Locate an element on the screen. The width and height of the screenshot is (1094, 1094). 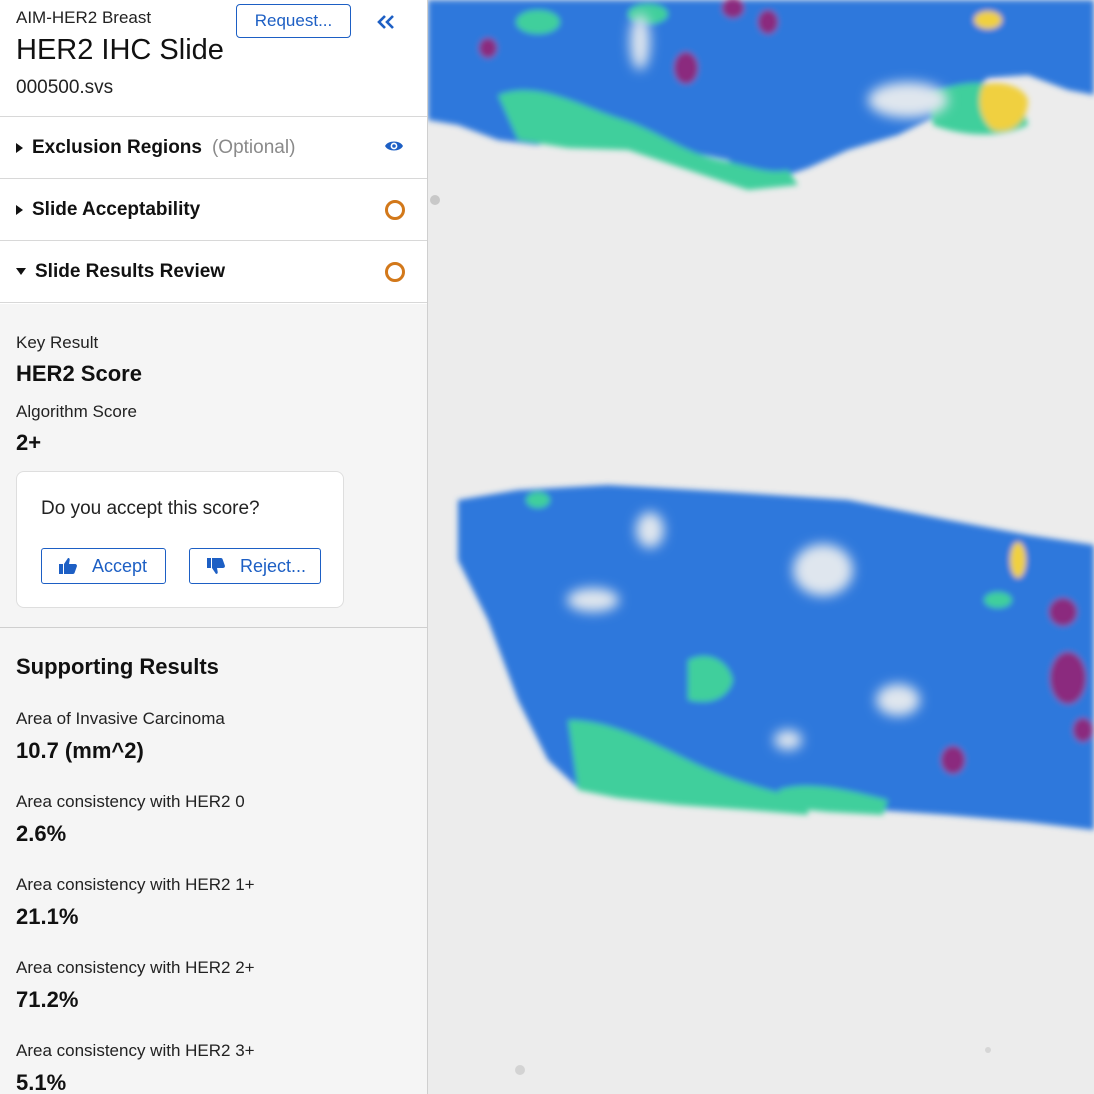
accept-question: Do you accept this score? is located at coordinates (150, 508).